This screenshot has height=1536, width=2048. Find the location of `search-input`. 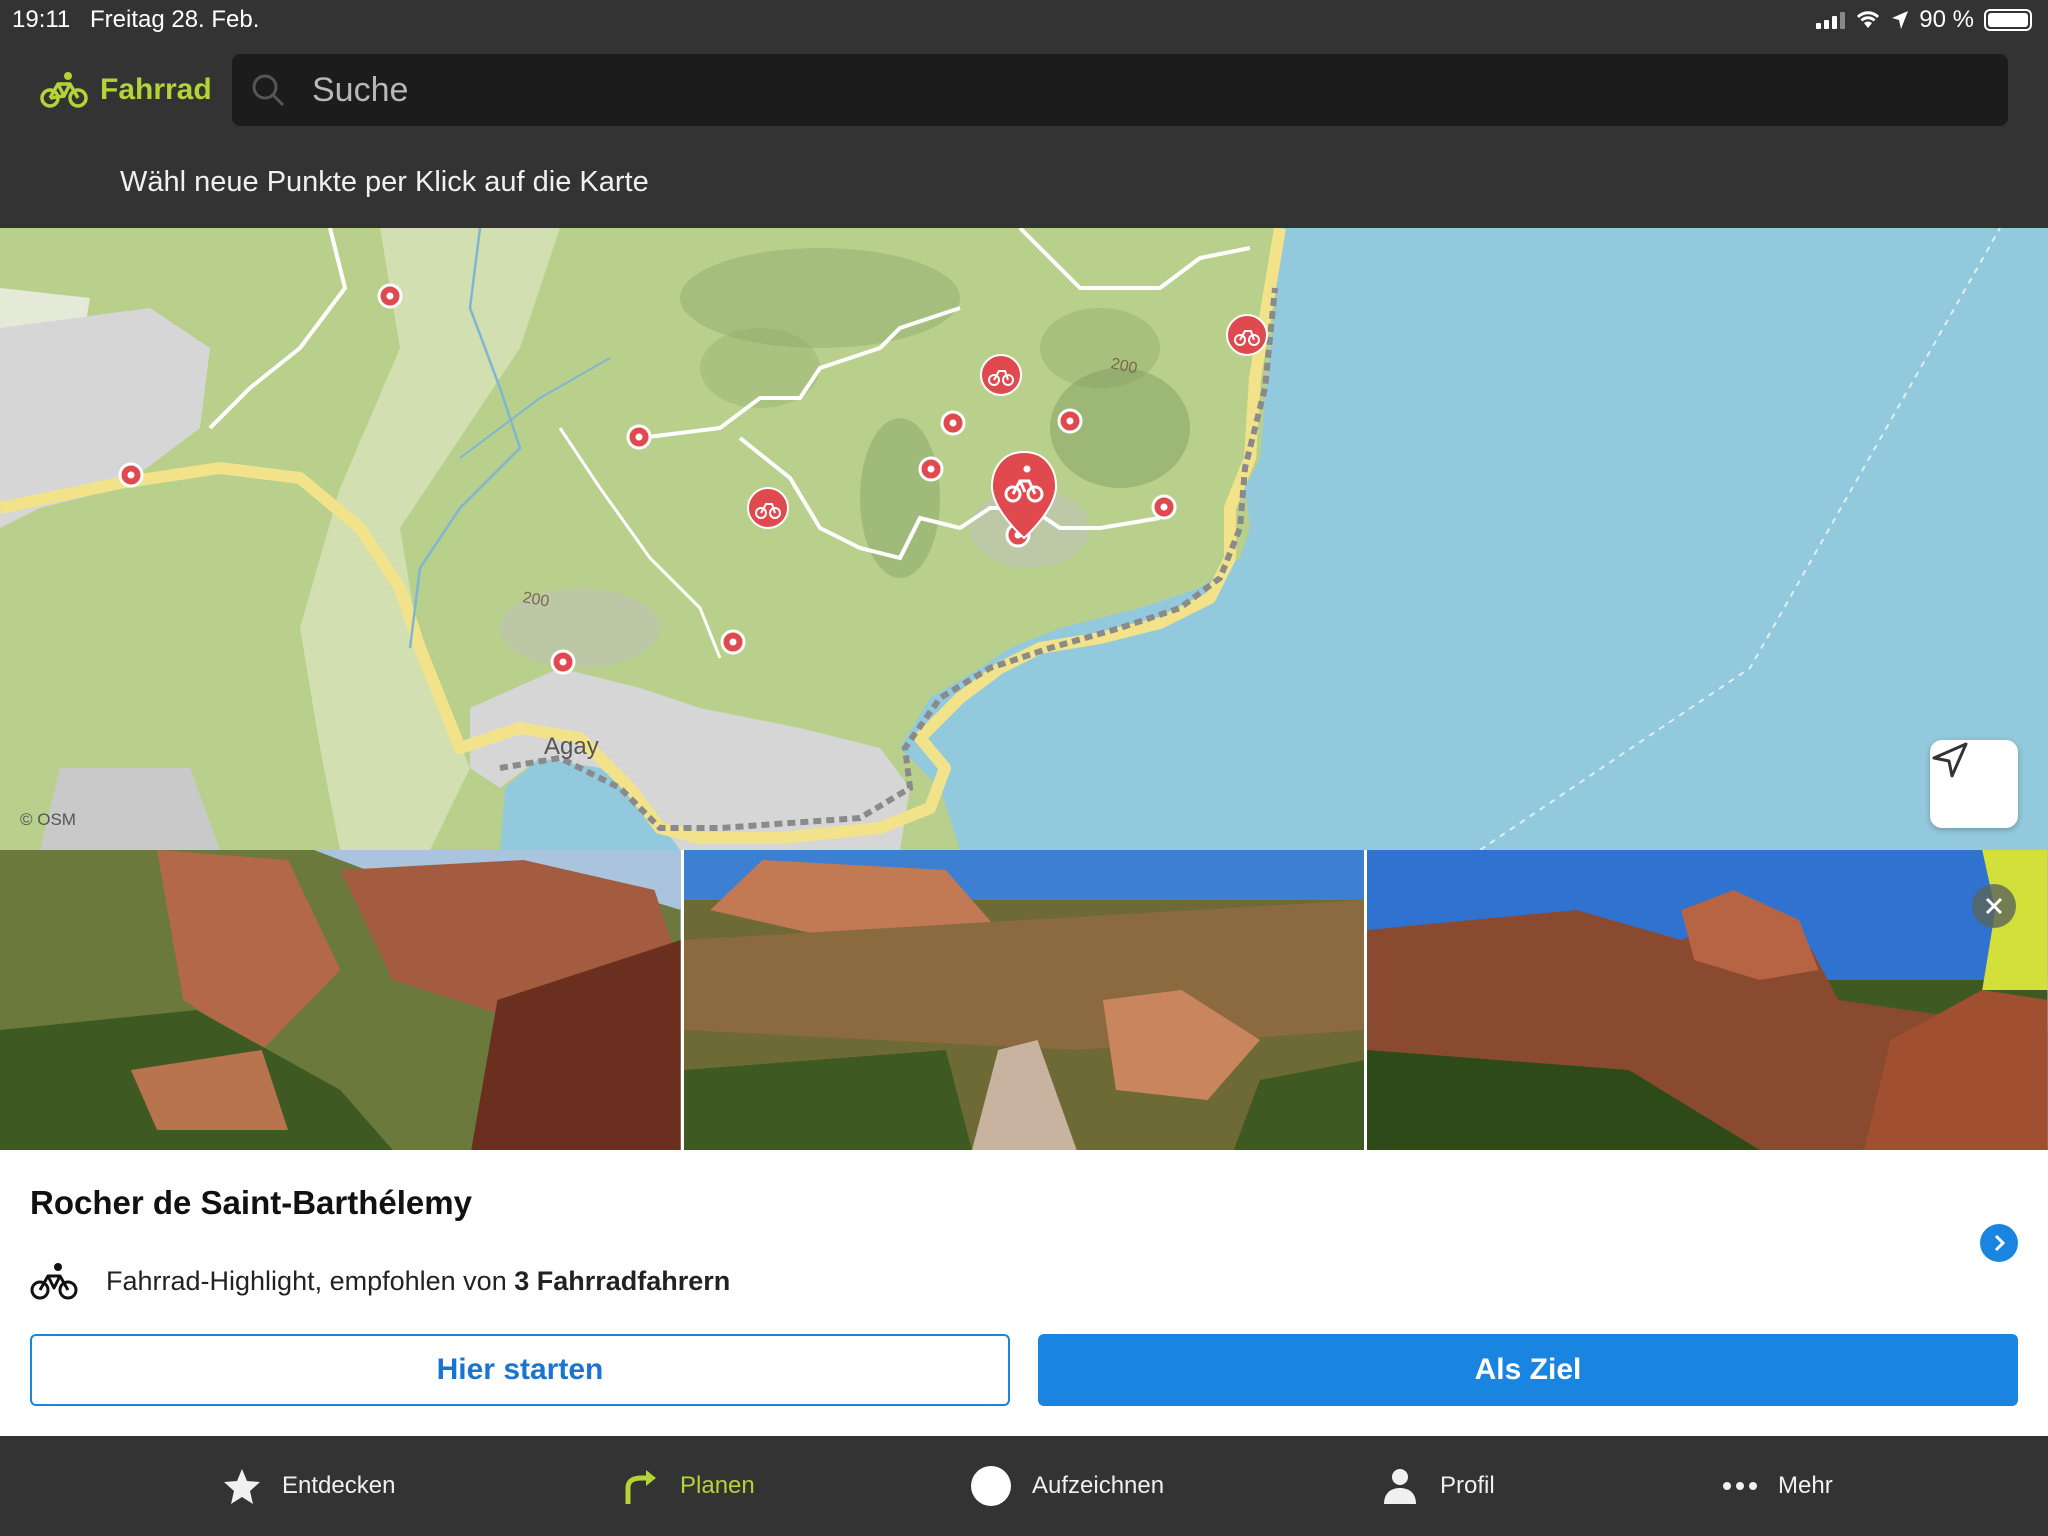

search-input is located at coordinates (1142, 90).